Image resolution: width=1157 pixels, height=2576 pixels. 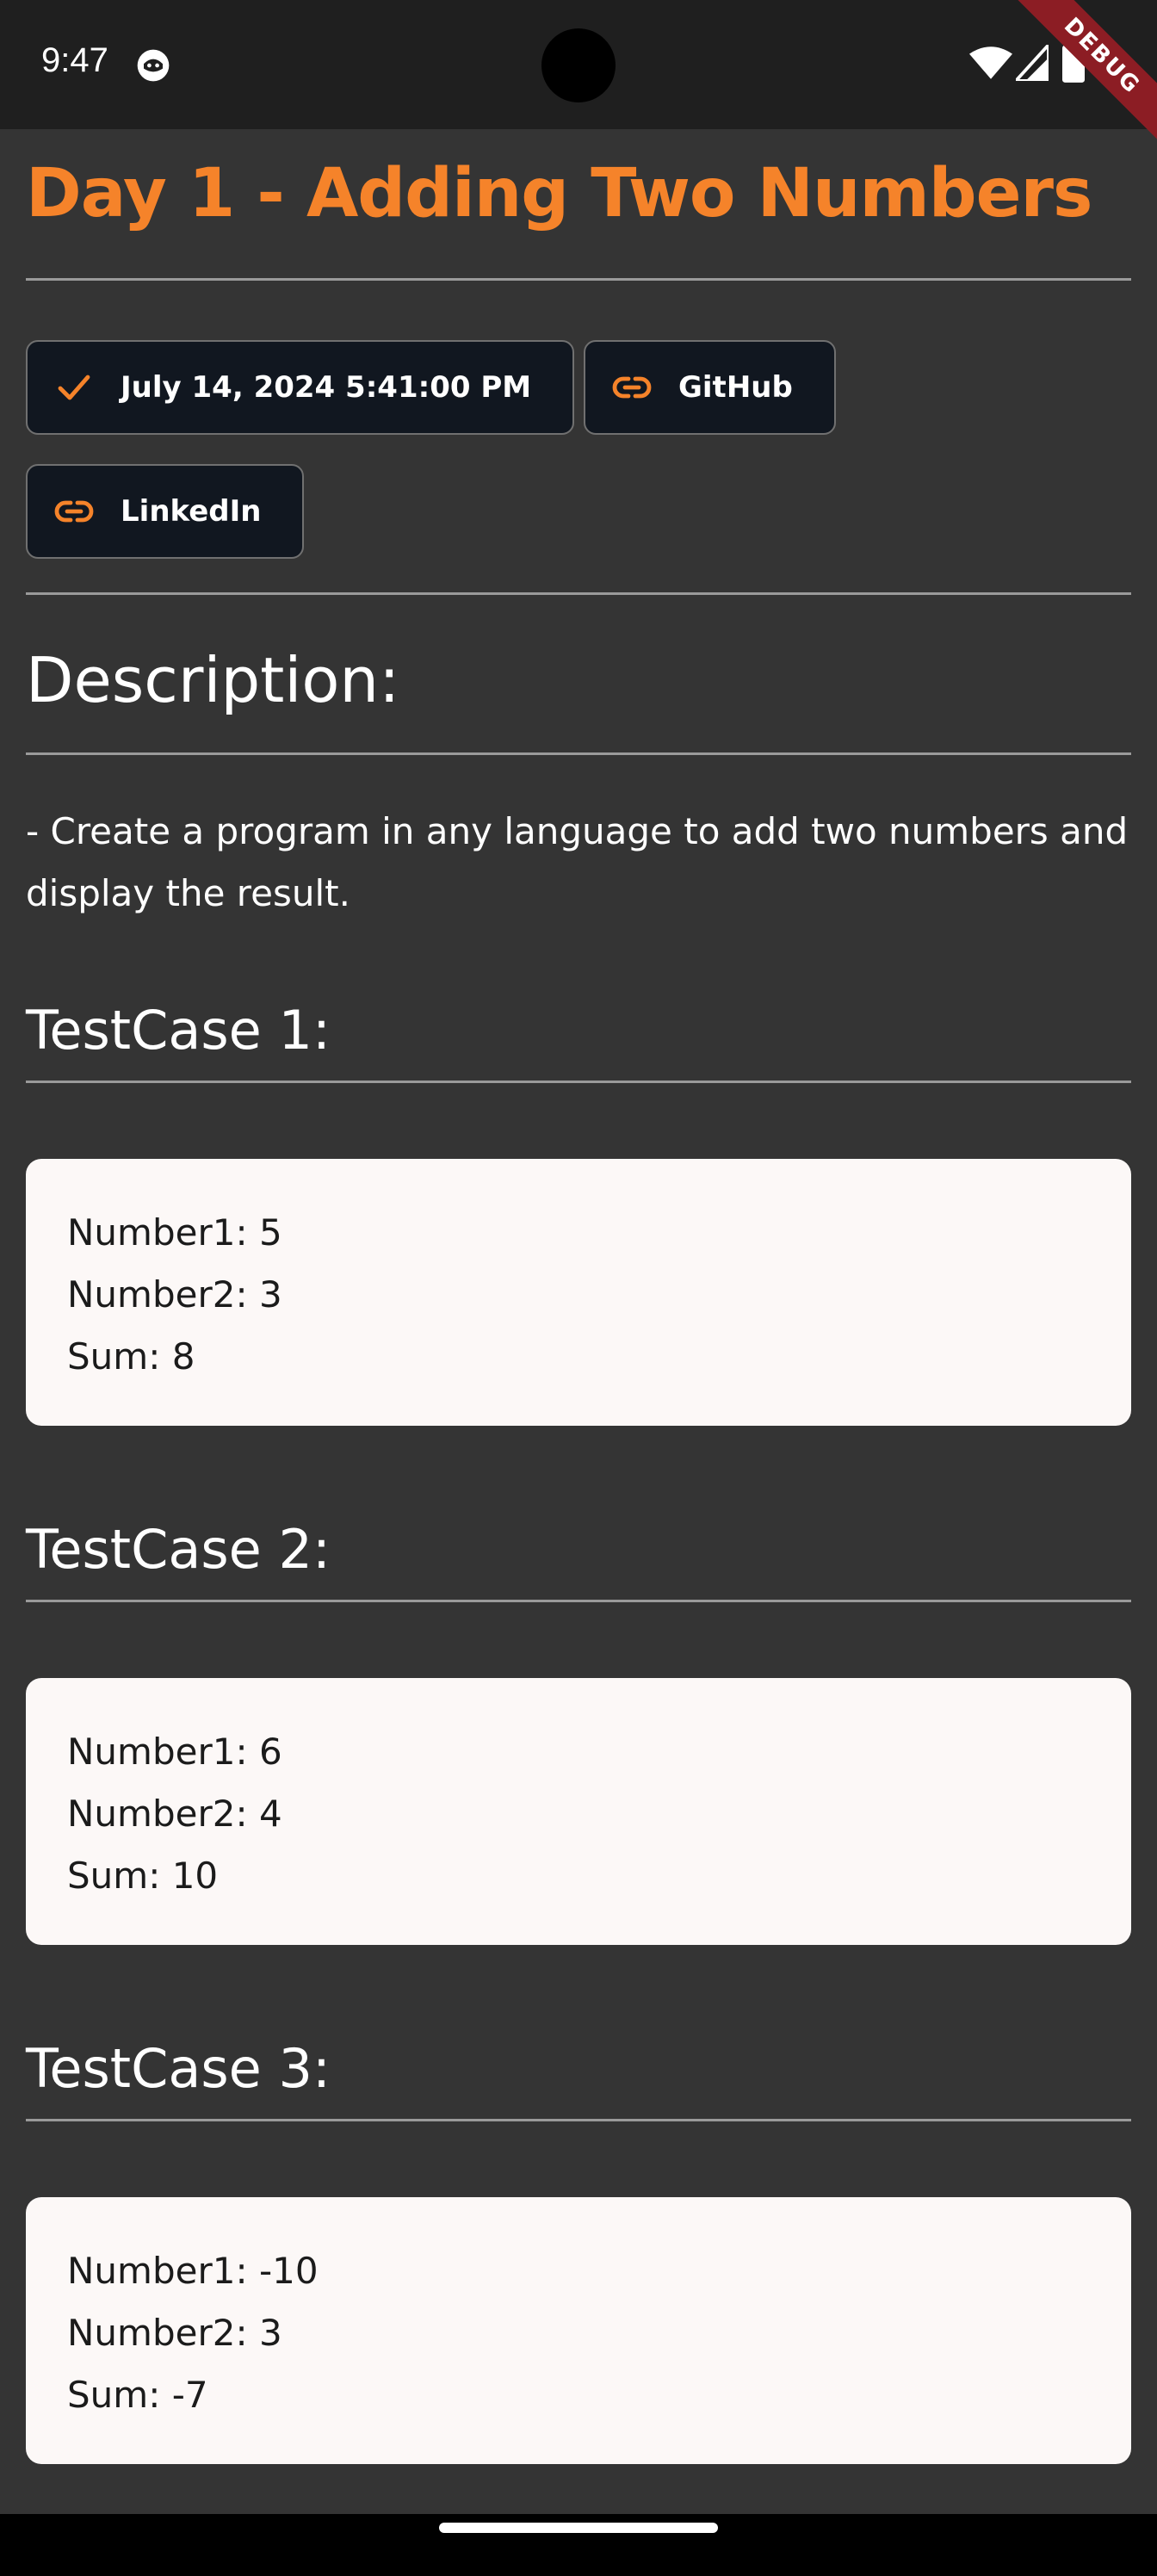 I want to click on testcase-card: Number1: 5 Number2: 3 Sum: 8, so click(x=579, y=1293).